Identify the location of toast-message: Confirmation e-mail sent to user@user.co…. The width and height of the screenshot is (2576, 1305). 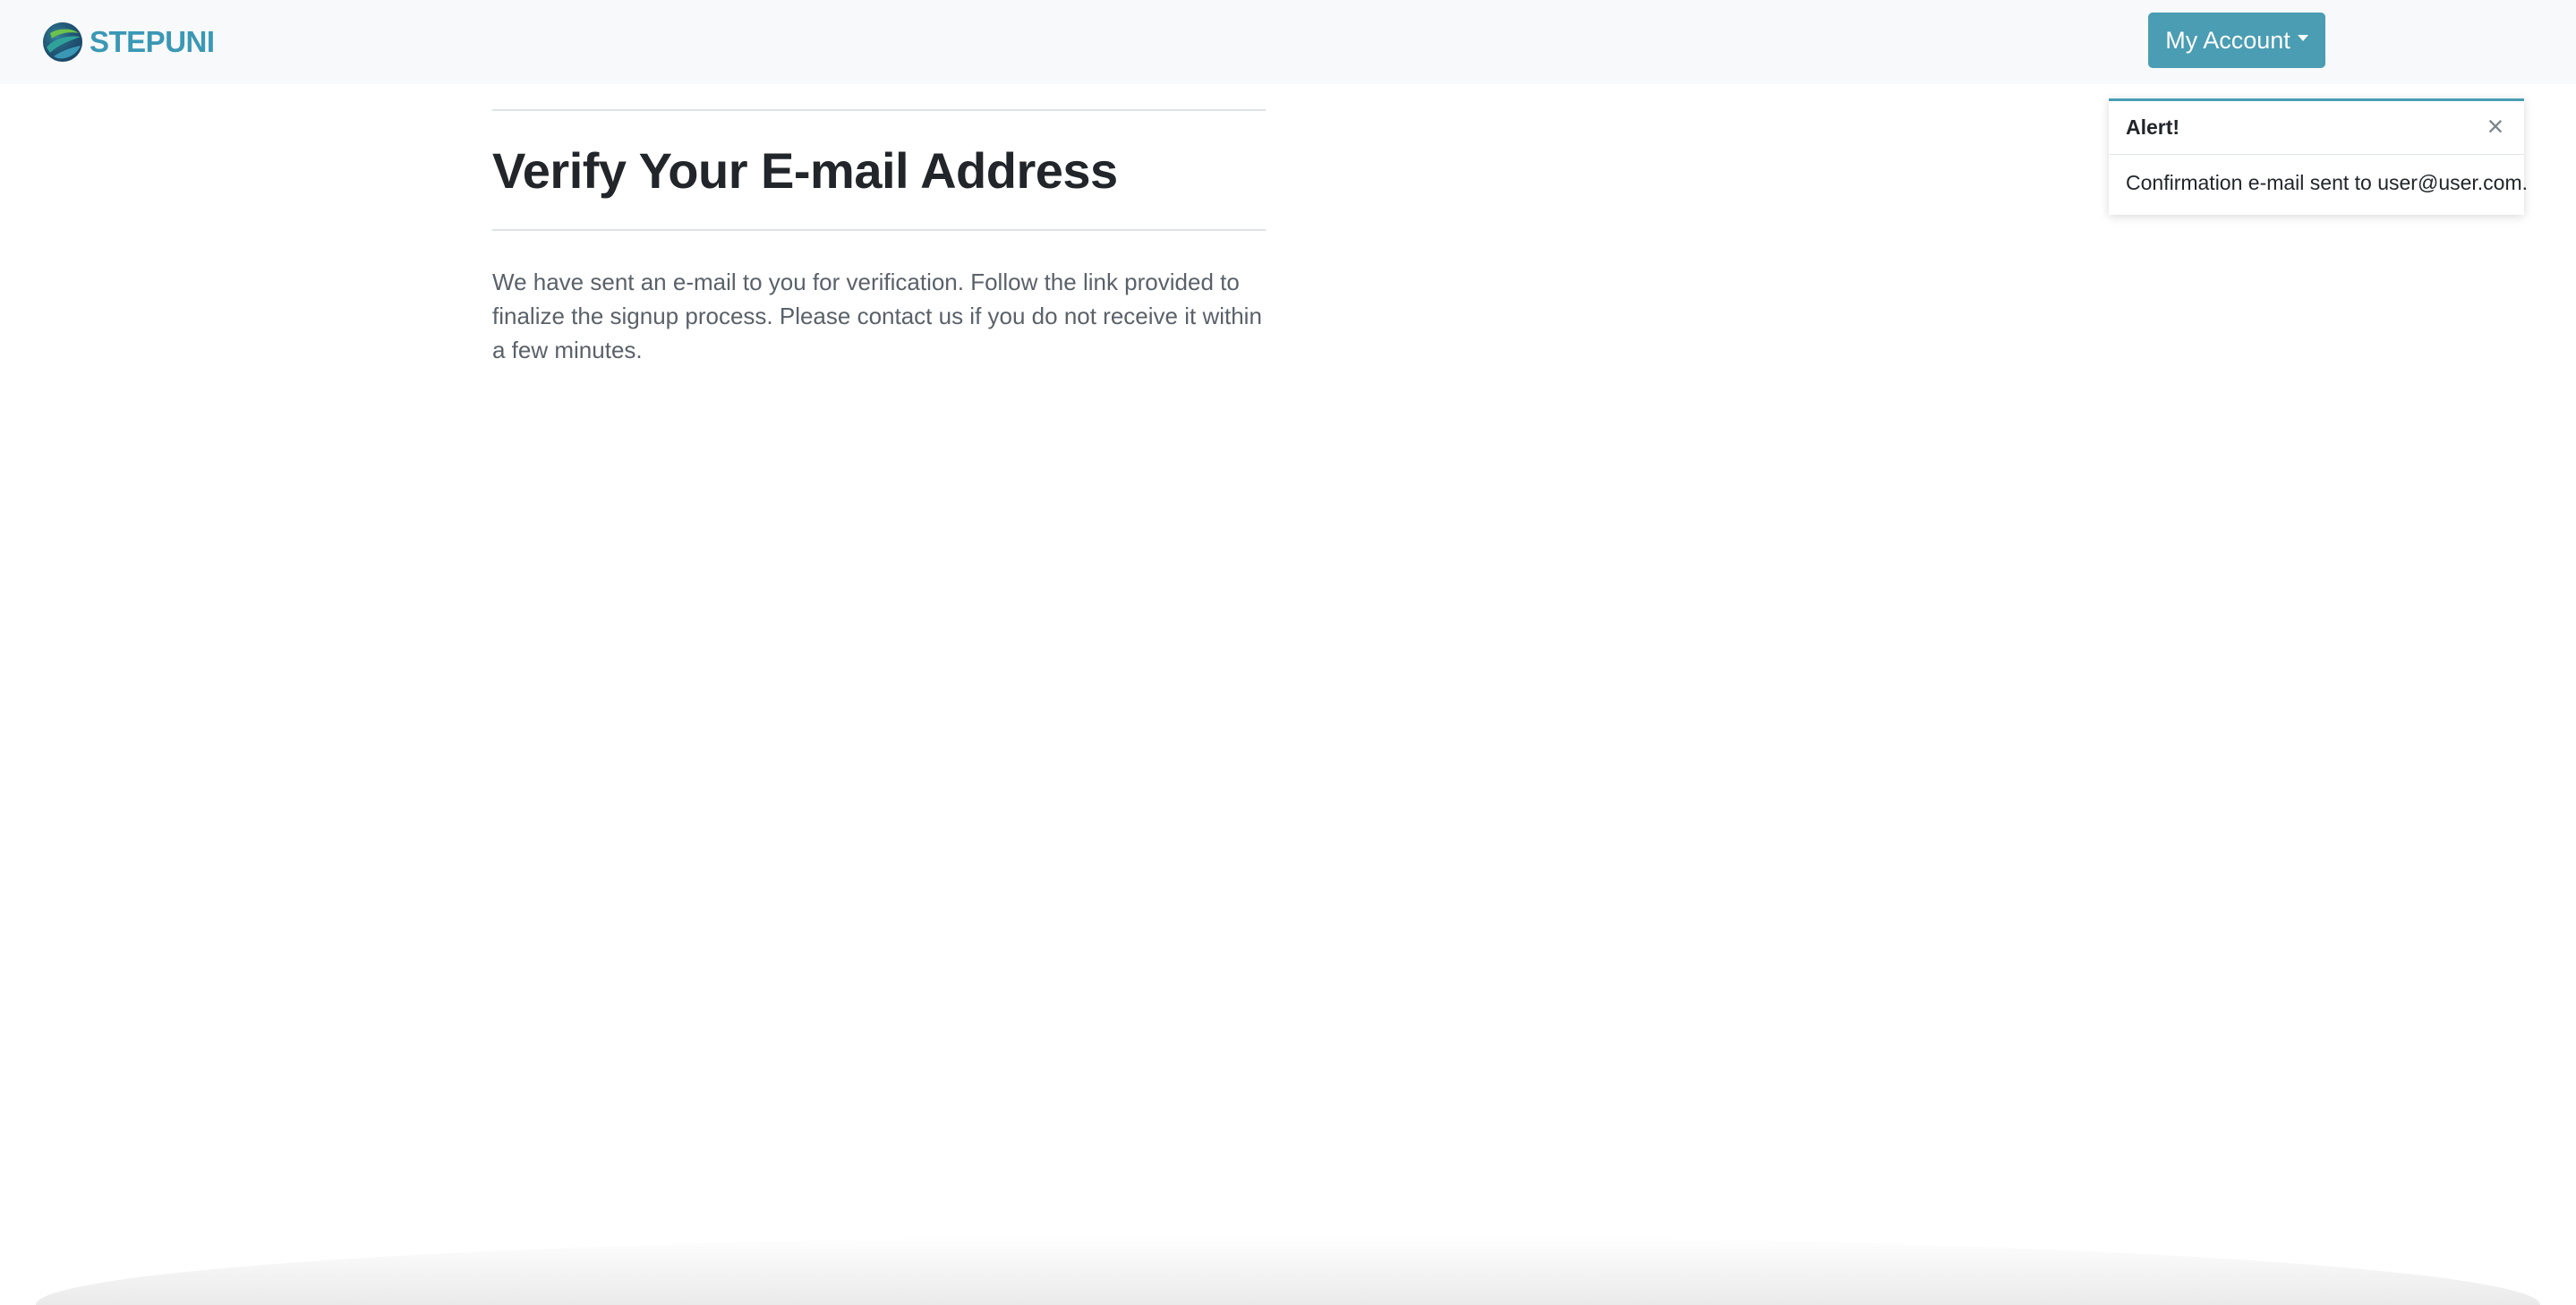
(2327, 182).